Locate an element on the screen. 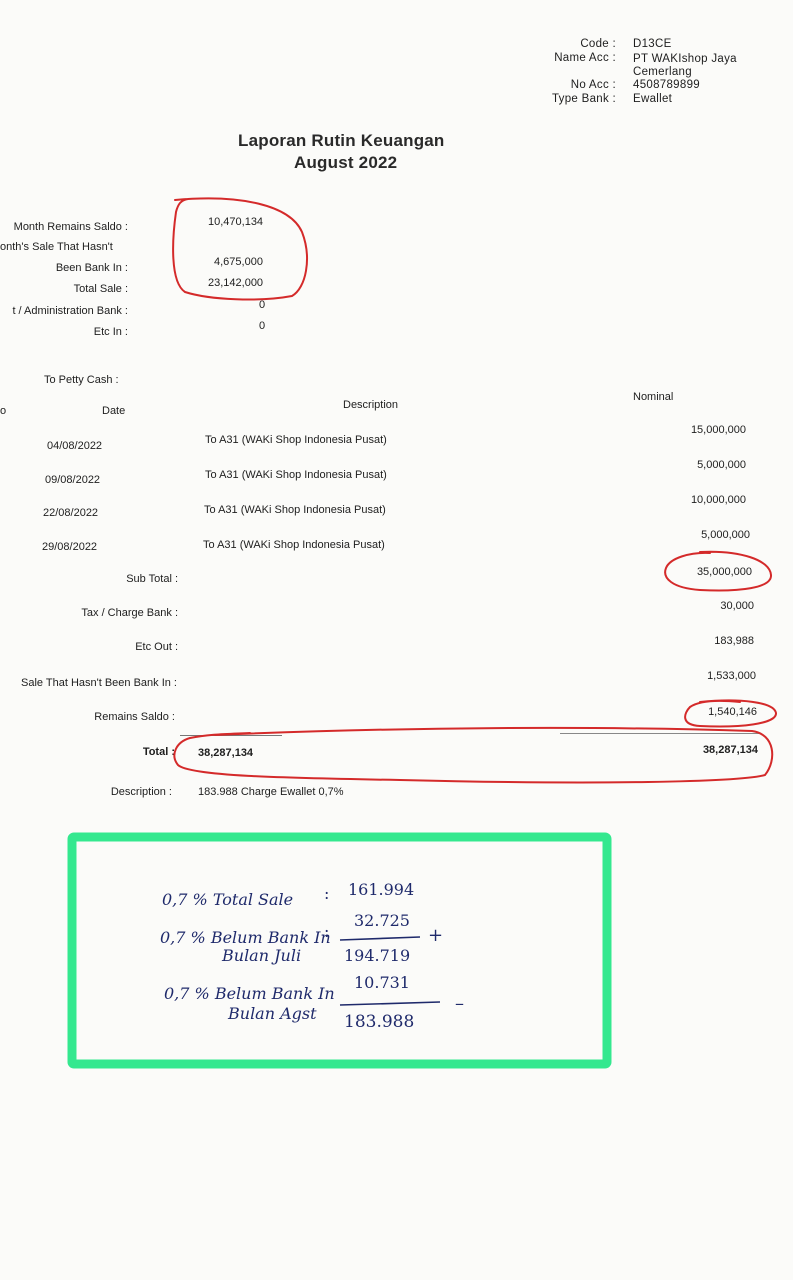  remains-circle is located at coordinates (730, 713).